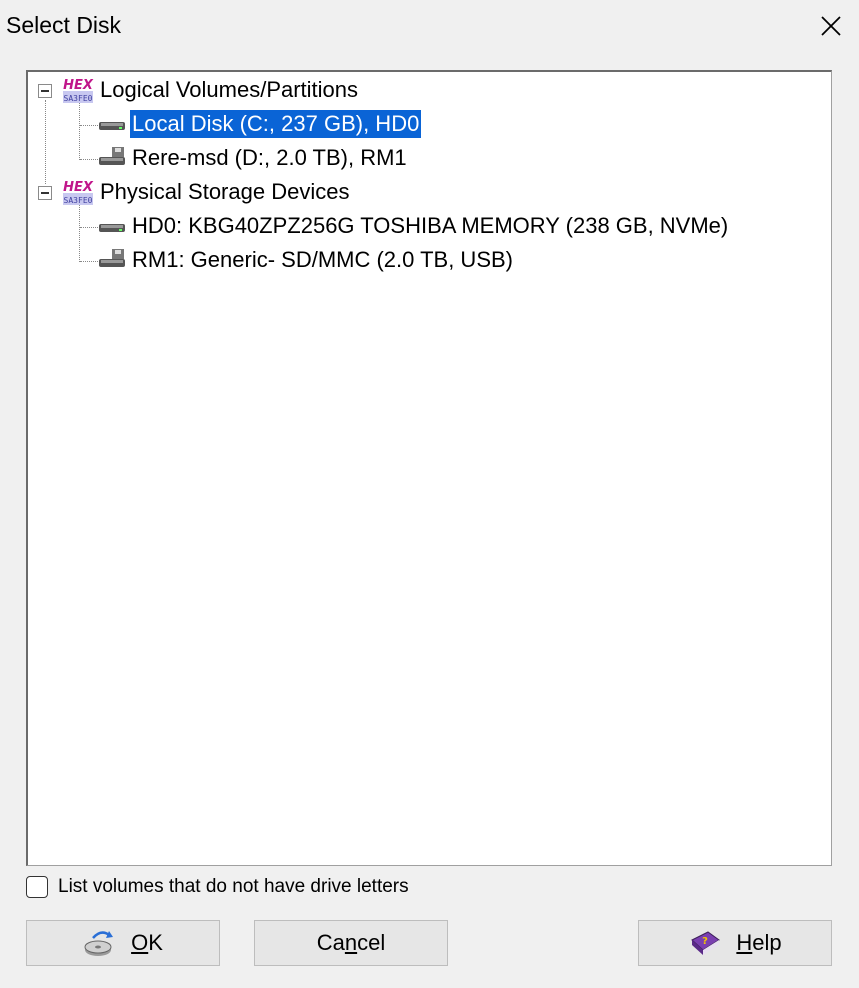 Image resolution: width=859 pixels, height=988 pixels. What do you see at coordinates (99, 943) in the screenshot?
I see `disk-open-icon` at bounding box center [99, 943].